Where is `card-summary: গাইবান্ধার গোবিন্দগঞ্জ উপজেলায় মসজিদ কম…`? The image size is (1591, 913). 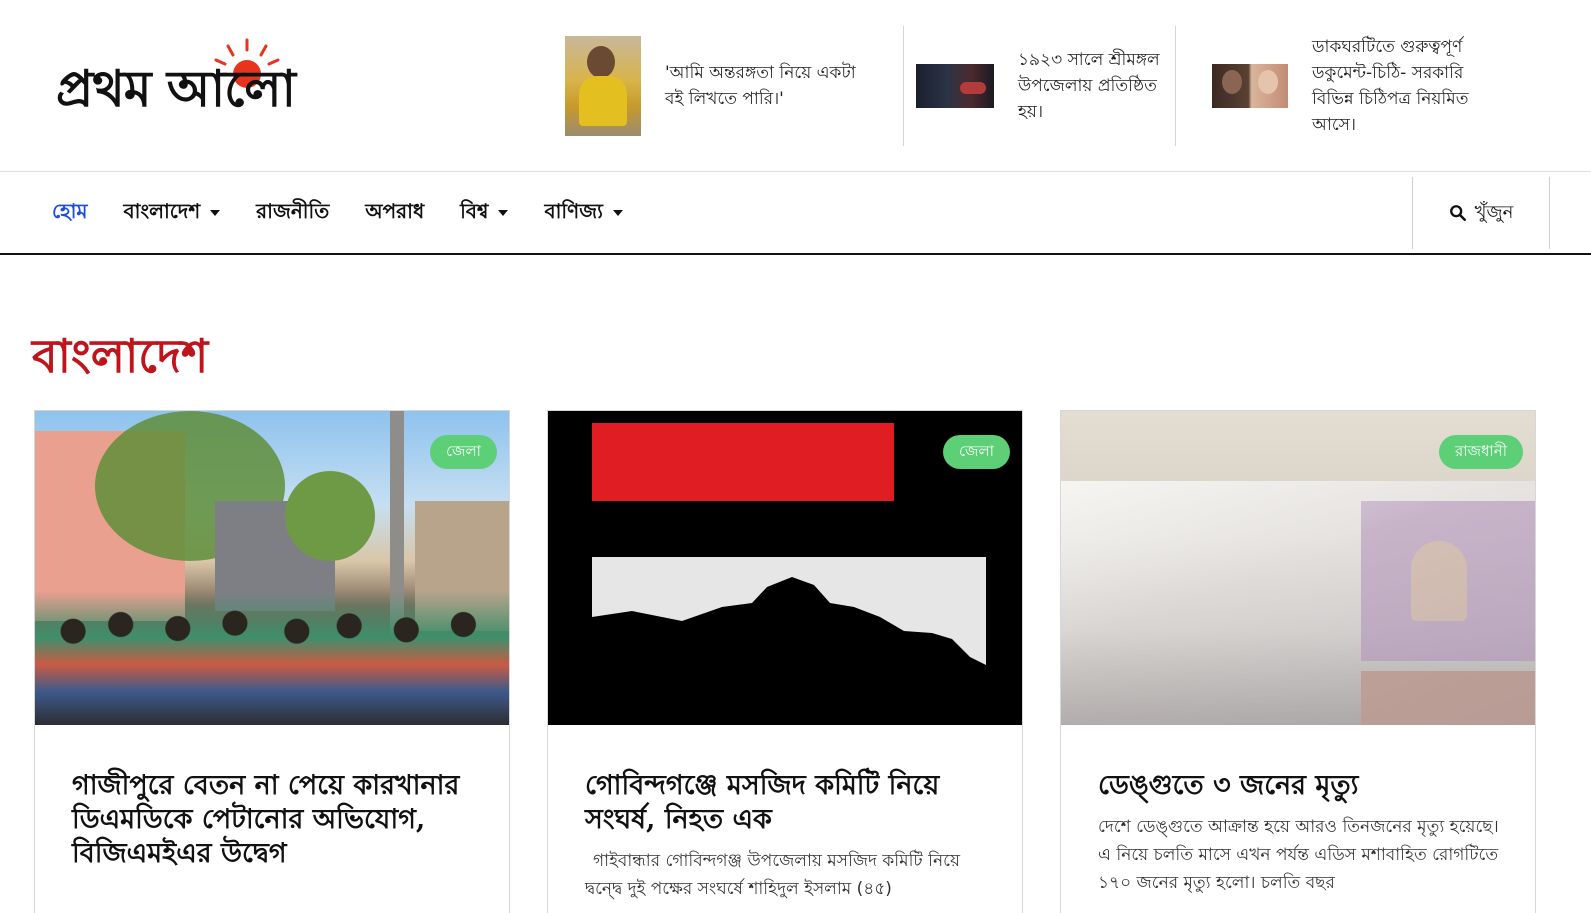
card-summary: গাইবান্ধার গোবিন্দগঞ্জ উপজেলায় মসজিদ কম… is located at coordinates (772, 875).